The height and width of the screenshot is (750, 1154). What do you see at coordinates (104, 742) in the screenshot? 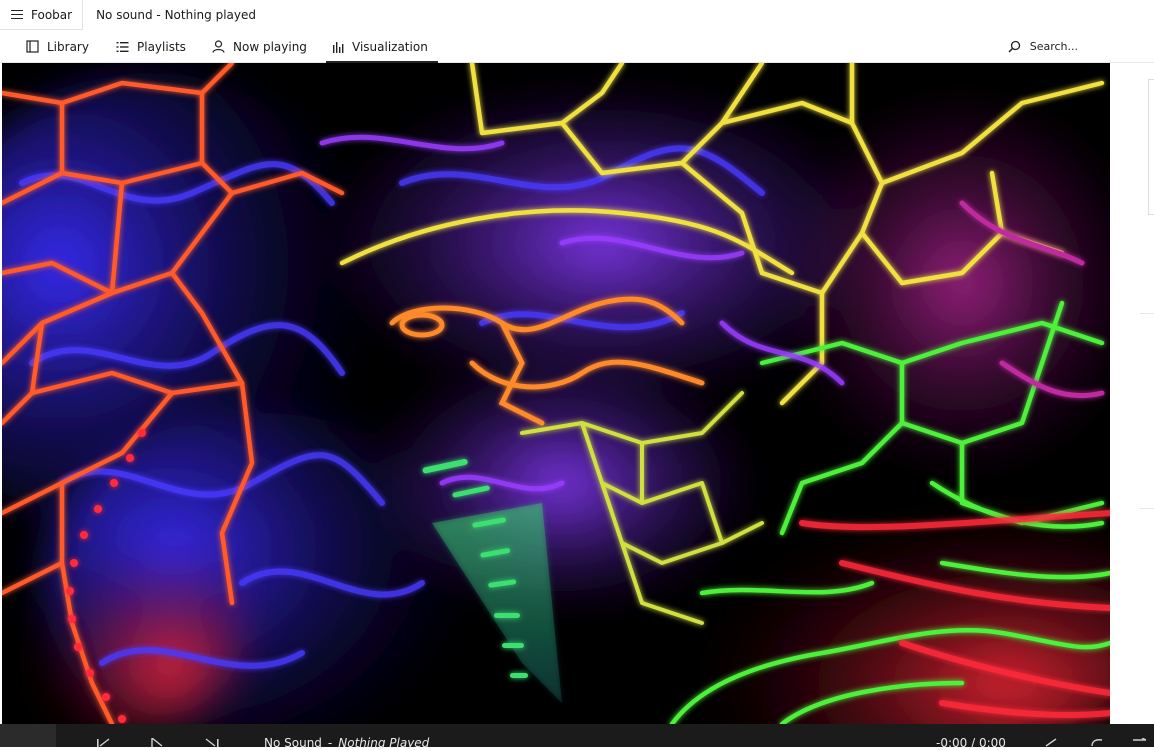
I see `previous-icon` at bounding box center [104, 742].